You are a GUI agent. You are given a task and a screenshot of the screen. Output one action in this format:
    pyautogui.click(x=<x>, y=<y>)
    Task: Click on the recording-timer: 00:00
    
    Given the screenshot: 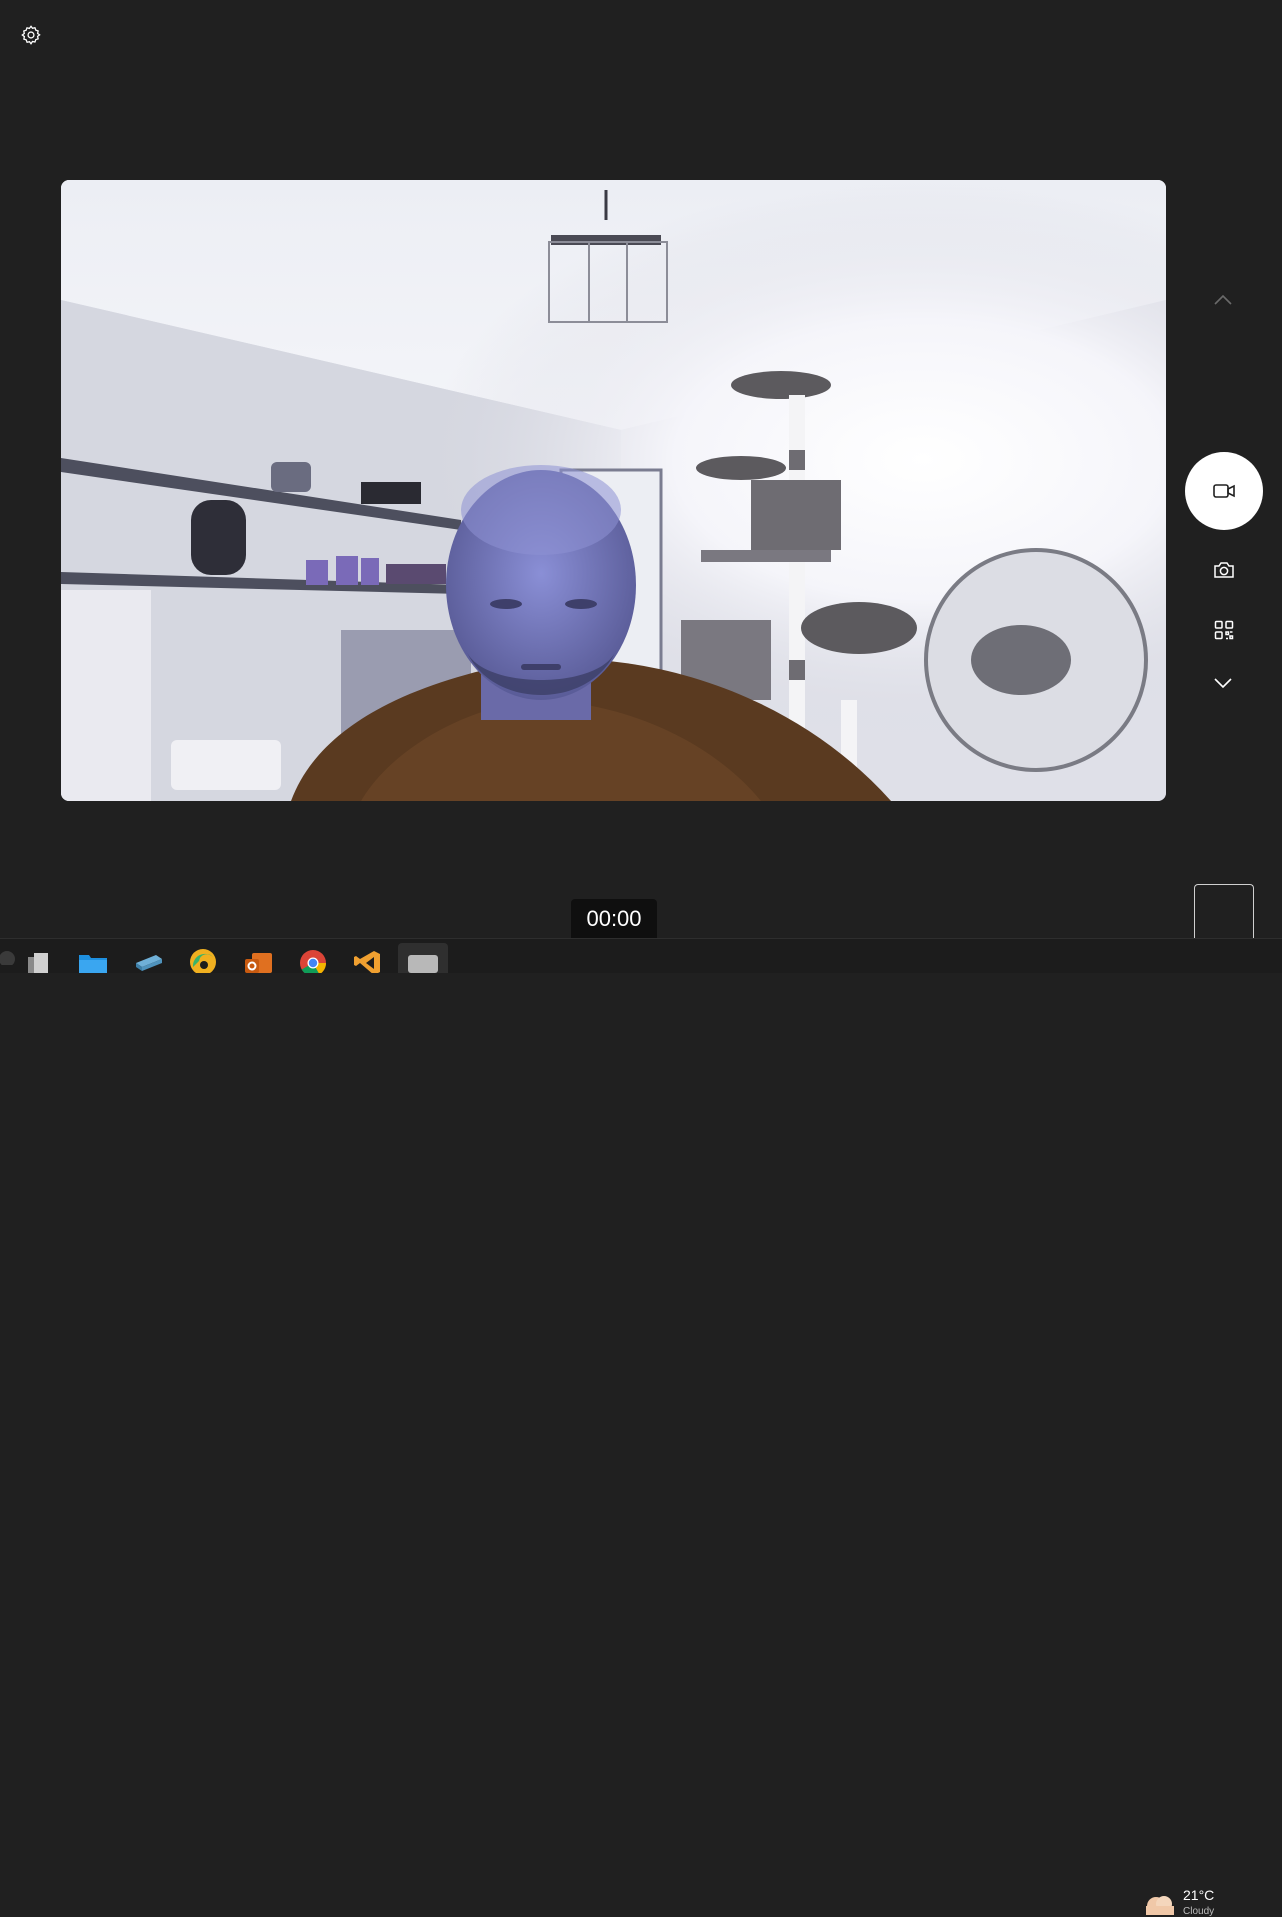 What is the action you would take?
    pyautogui.click(x=614, y=918)
    